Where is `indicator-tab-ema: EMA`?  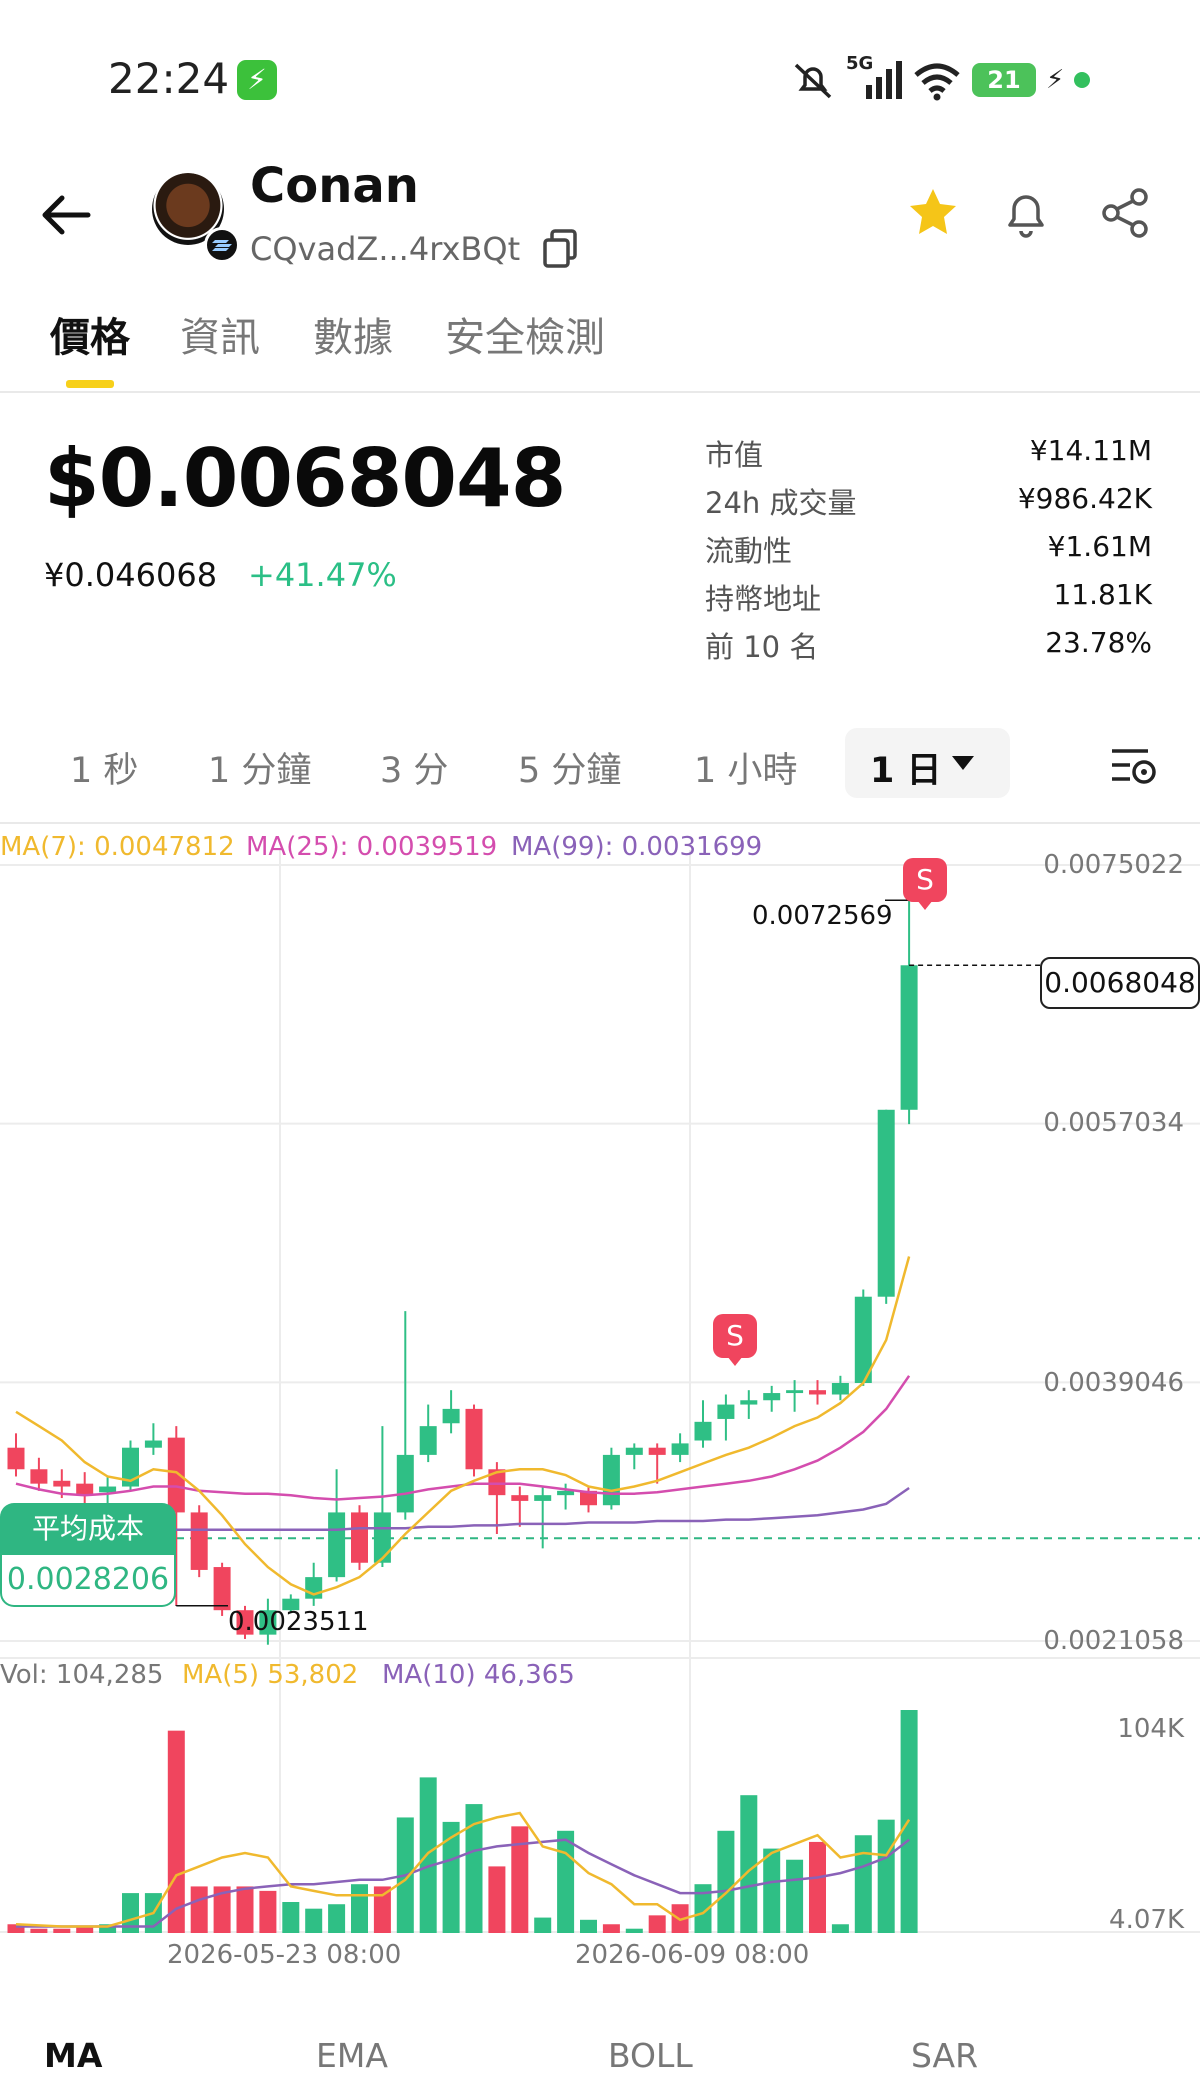 indicator-tab-ema: EMA is located at coordinates (352, 2055).